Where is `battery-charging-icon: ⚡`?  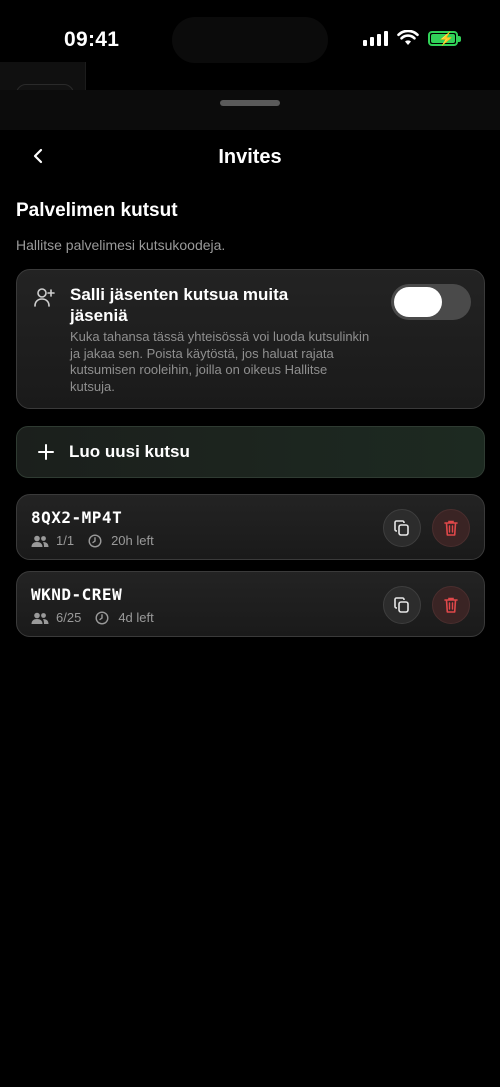 battery-charging-icon: ⚡ is located at coordinates (444, 38).